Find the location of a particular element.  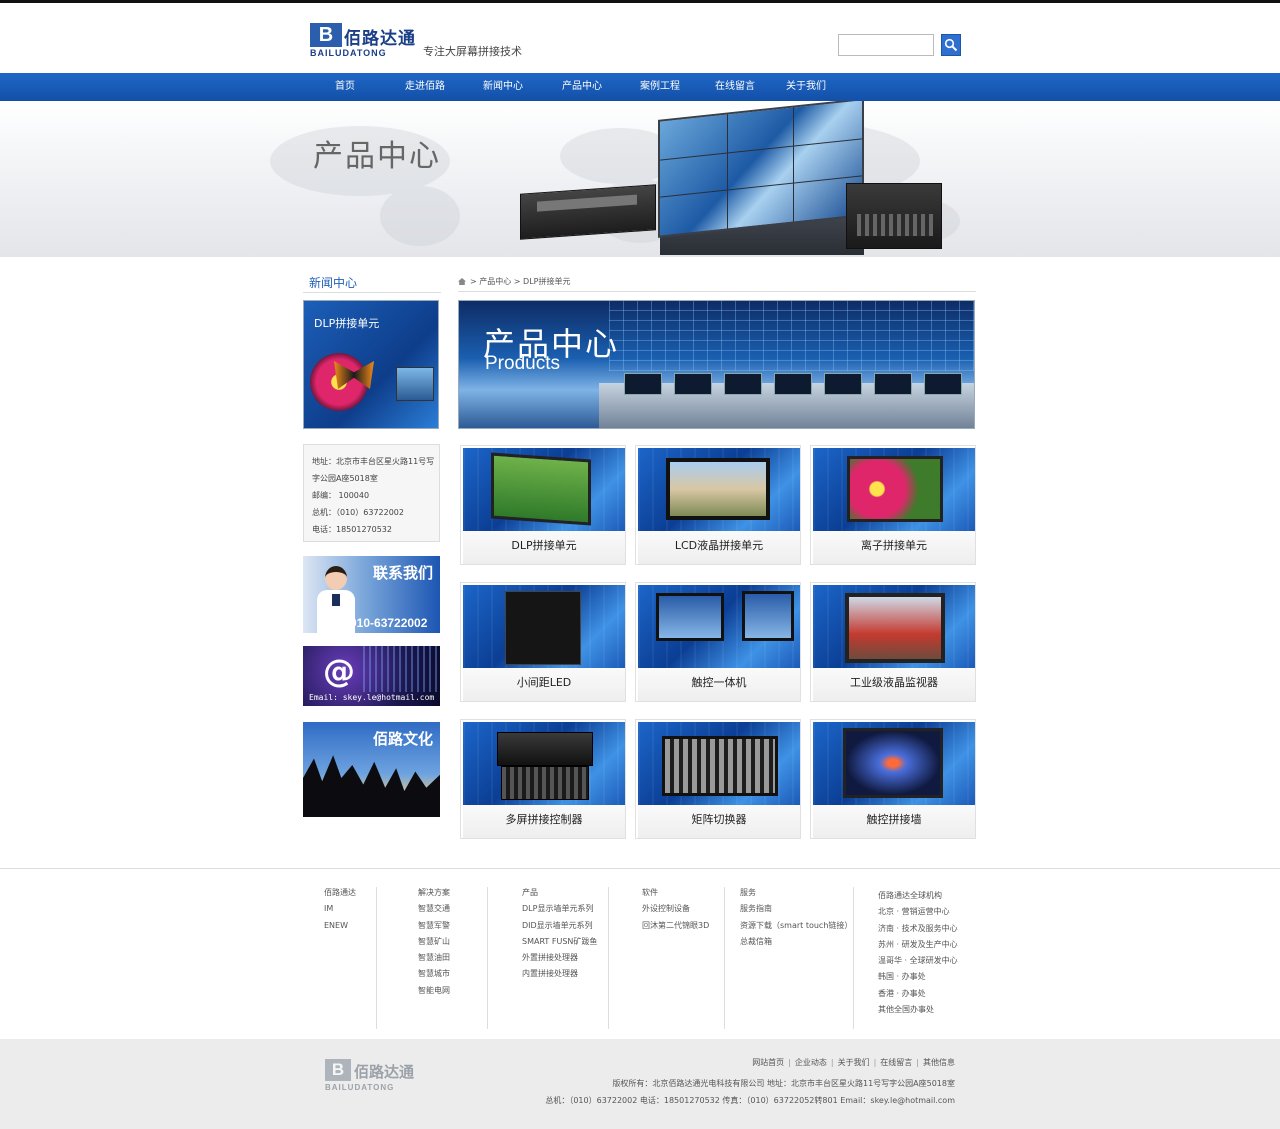

products-banner-subtitle: Products is located at coordinates (522, 363).